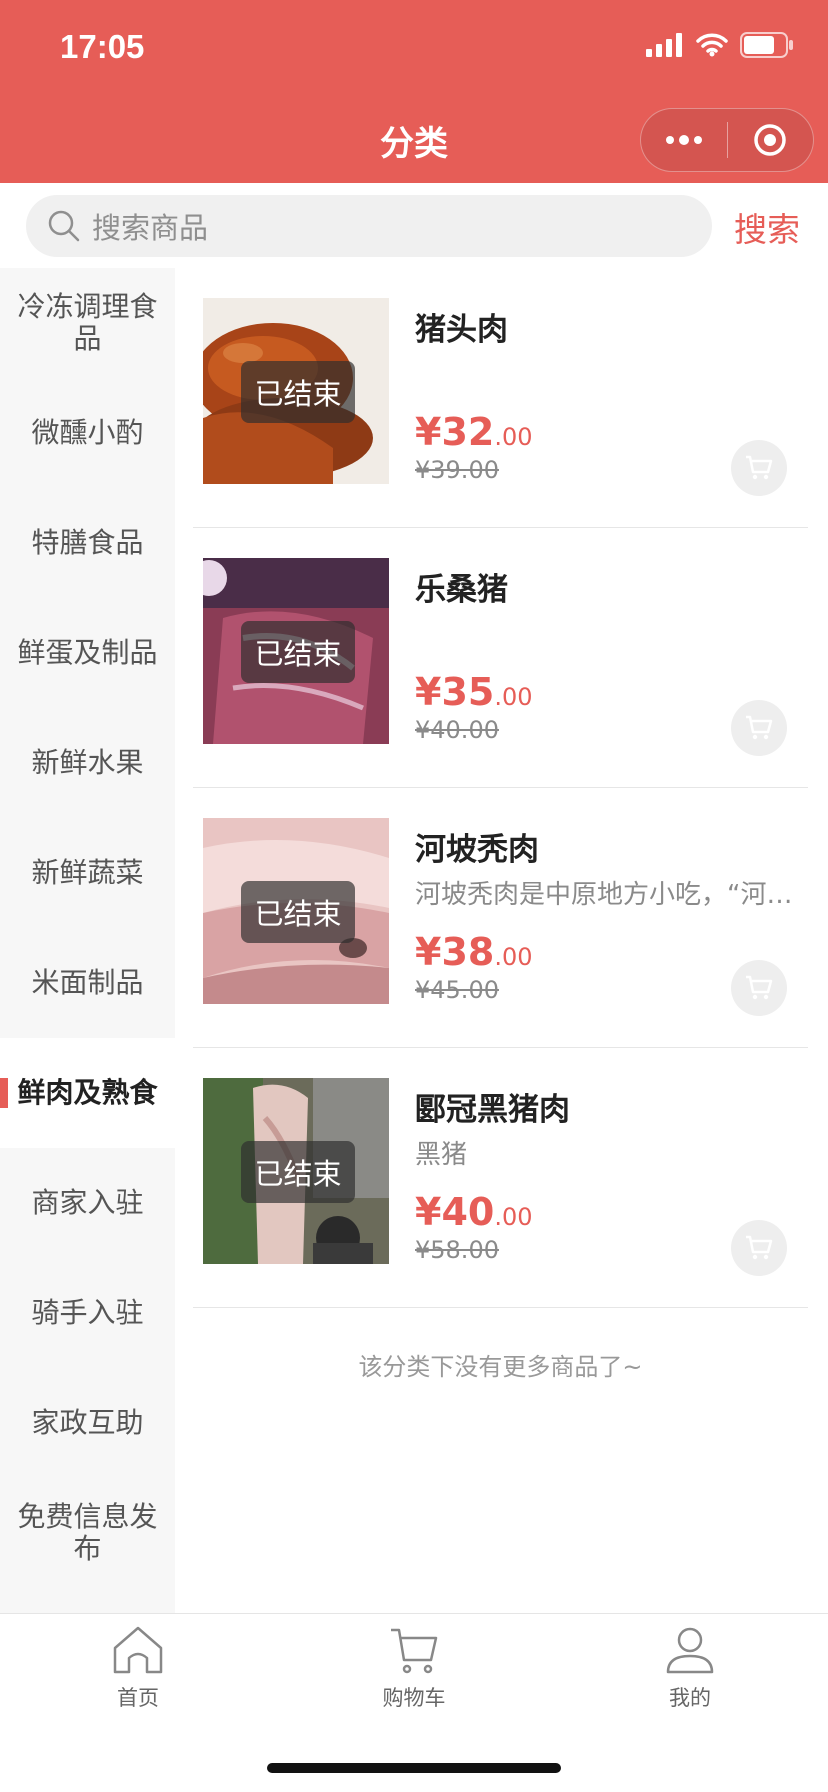 This screenshot has width=828, height=1792. Describe the element at coordinates (87, 983) in the screenshot. I see `category-item-rice-noodles: 米面制品` at that location.